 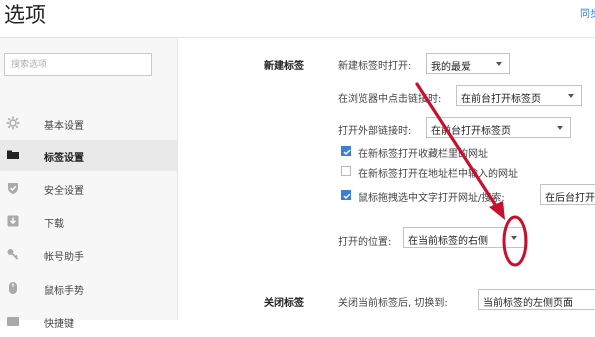 I want to click on drag-search-label: 鼠标拖拽选中文字打开网址/搜索:, so click(x=431, y=198).